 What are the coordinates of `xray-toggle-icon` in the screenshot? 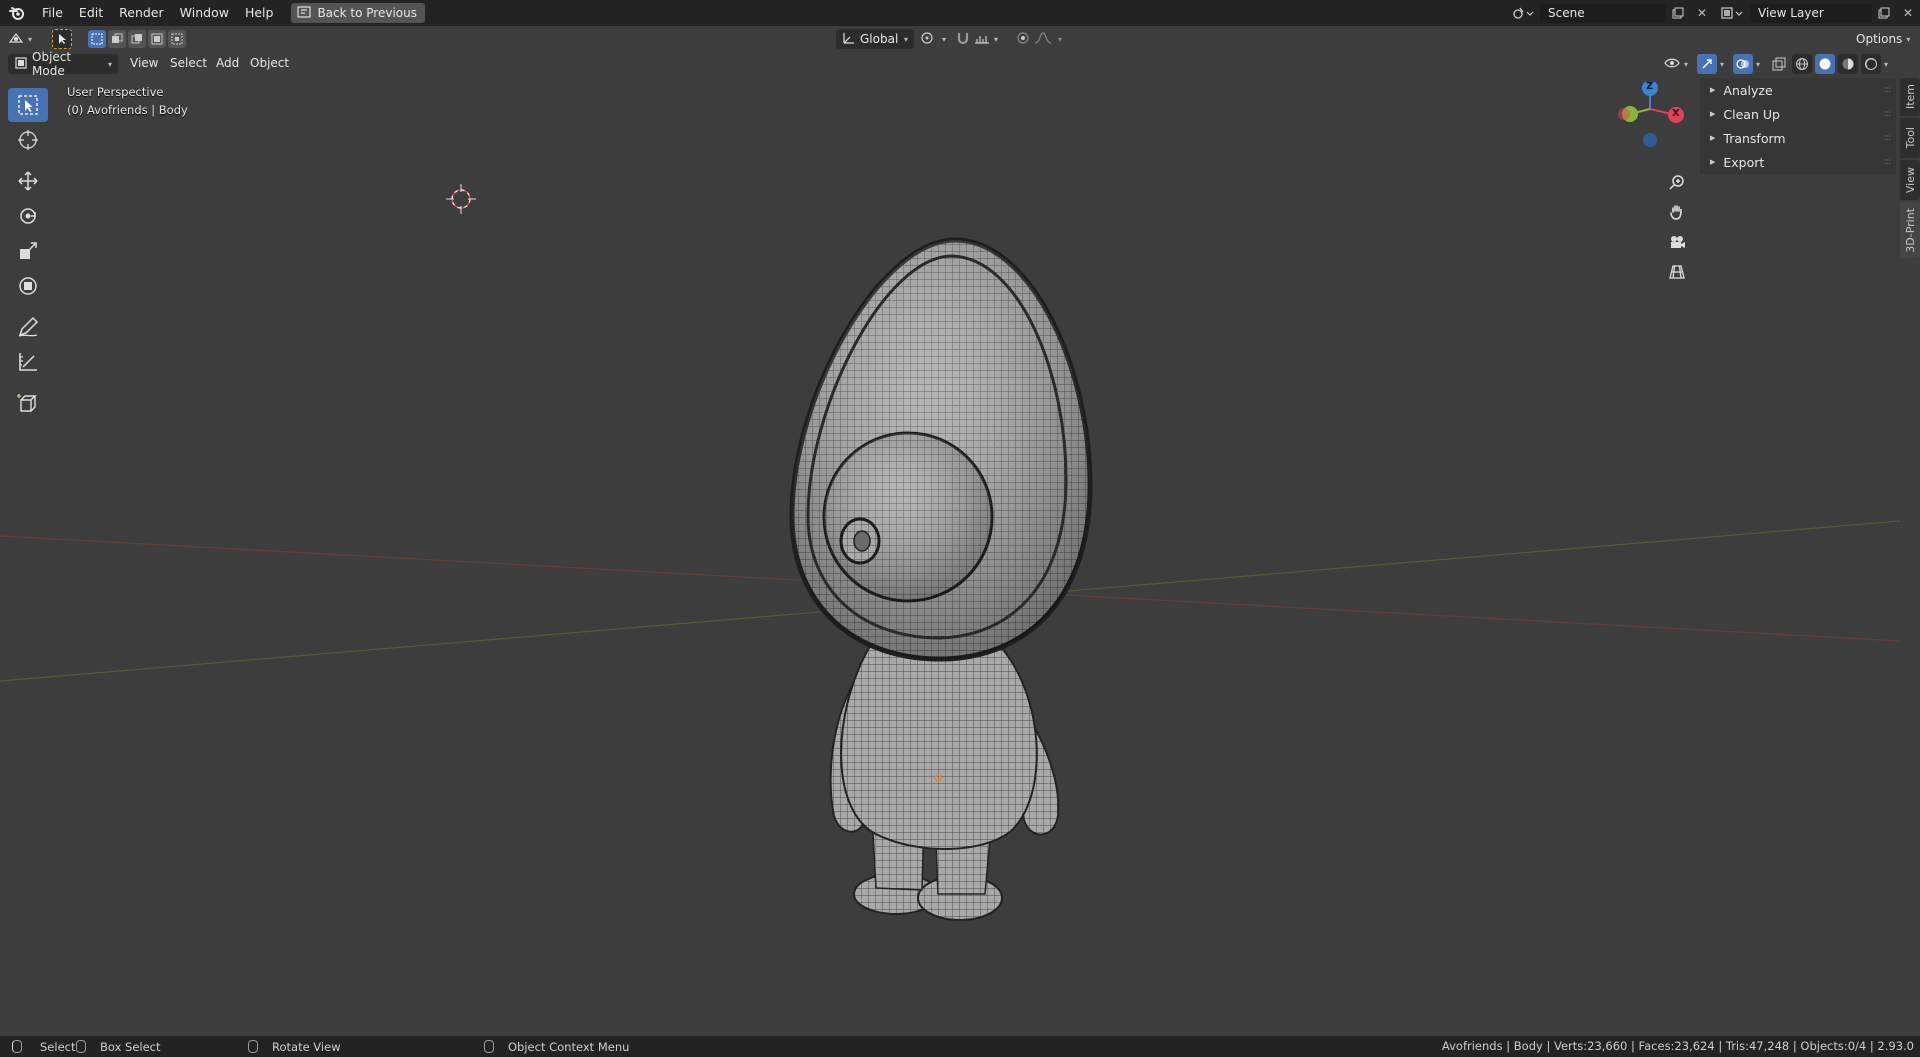 It's located at (1779, 64).